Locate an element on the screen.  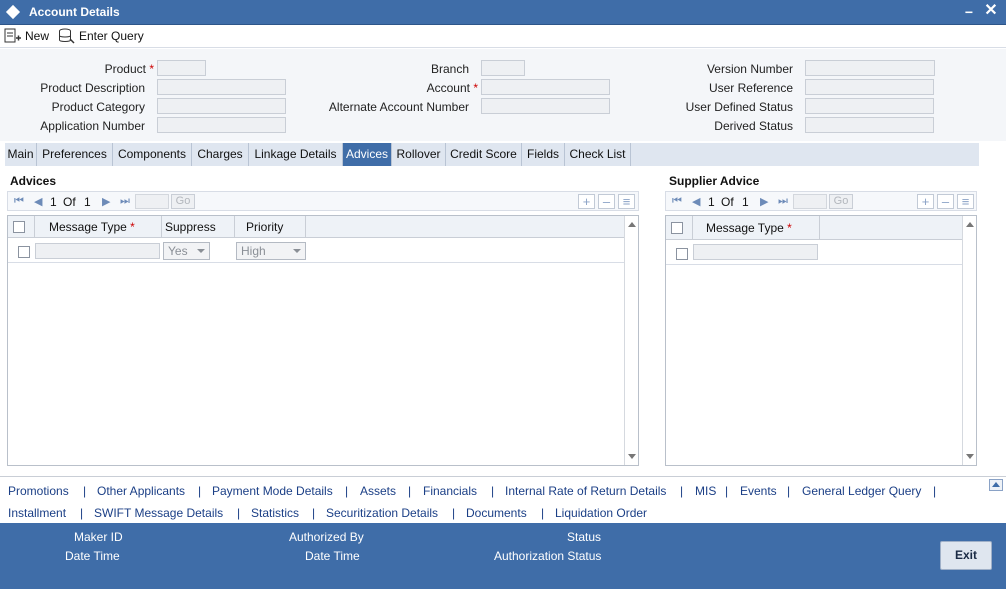
tab-main: Main is located at coordinates (21, 154).